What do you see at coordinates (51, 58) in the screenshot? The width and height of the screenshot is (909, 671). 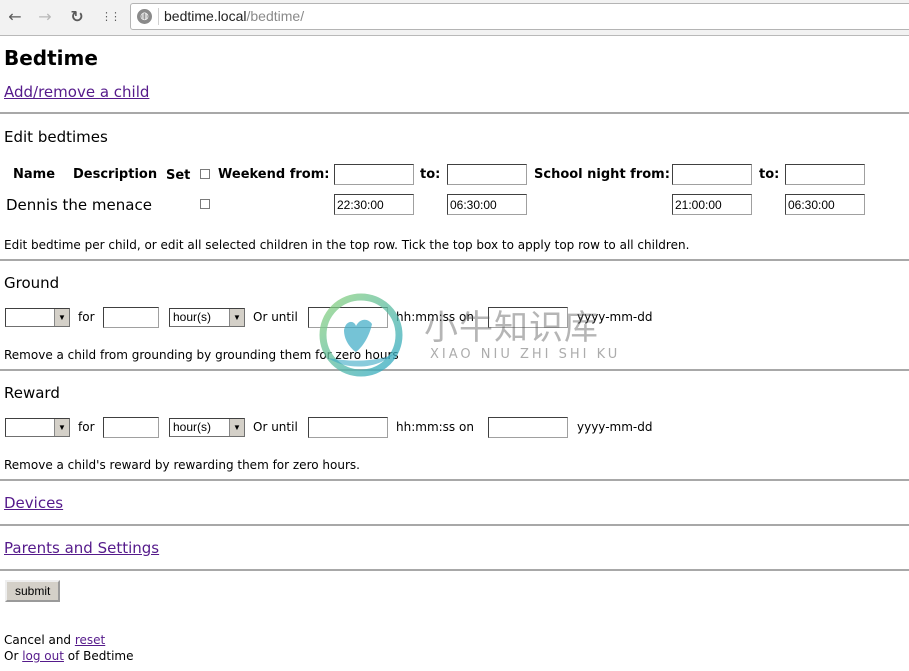 I see `page-title: Bedtime` at bounding box center [51, 58].